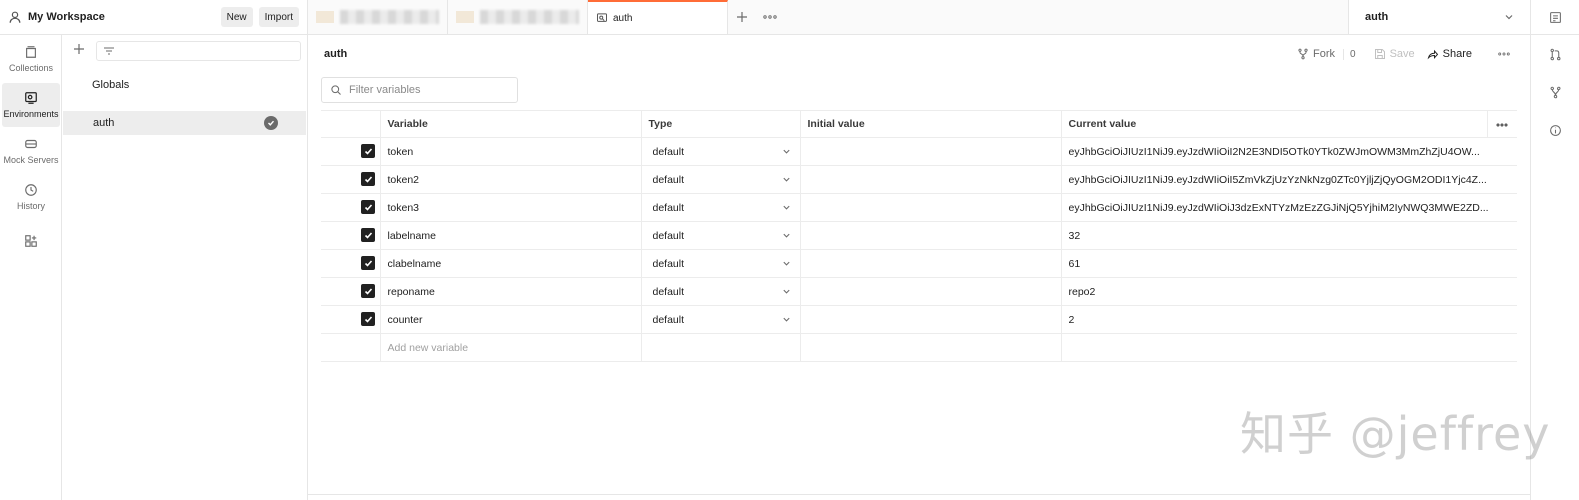  Describe the element at coordinates (1288, 319) in the screenshot. I see `current-value-cell: 2` at that location.